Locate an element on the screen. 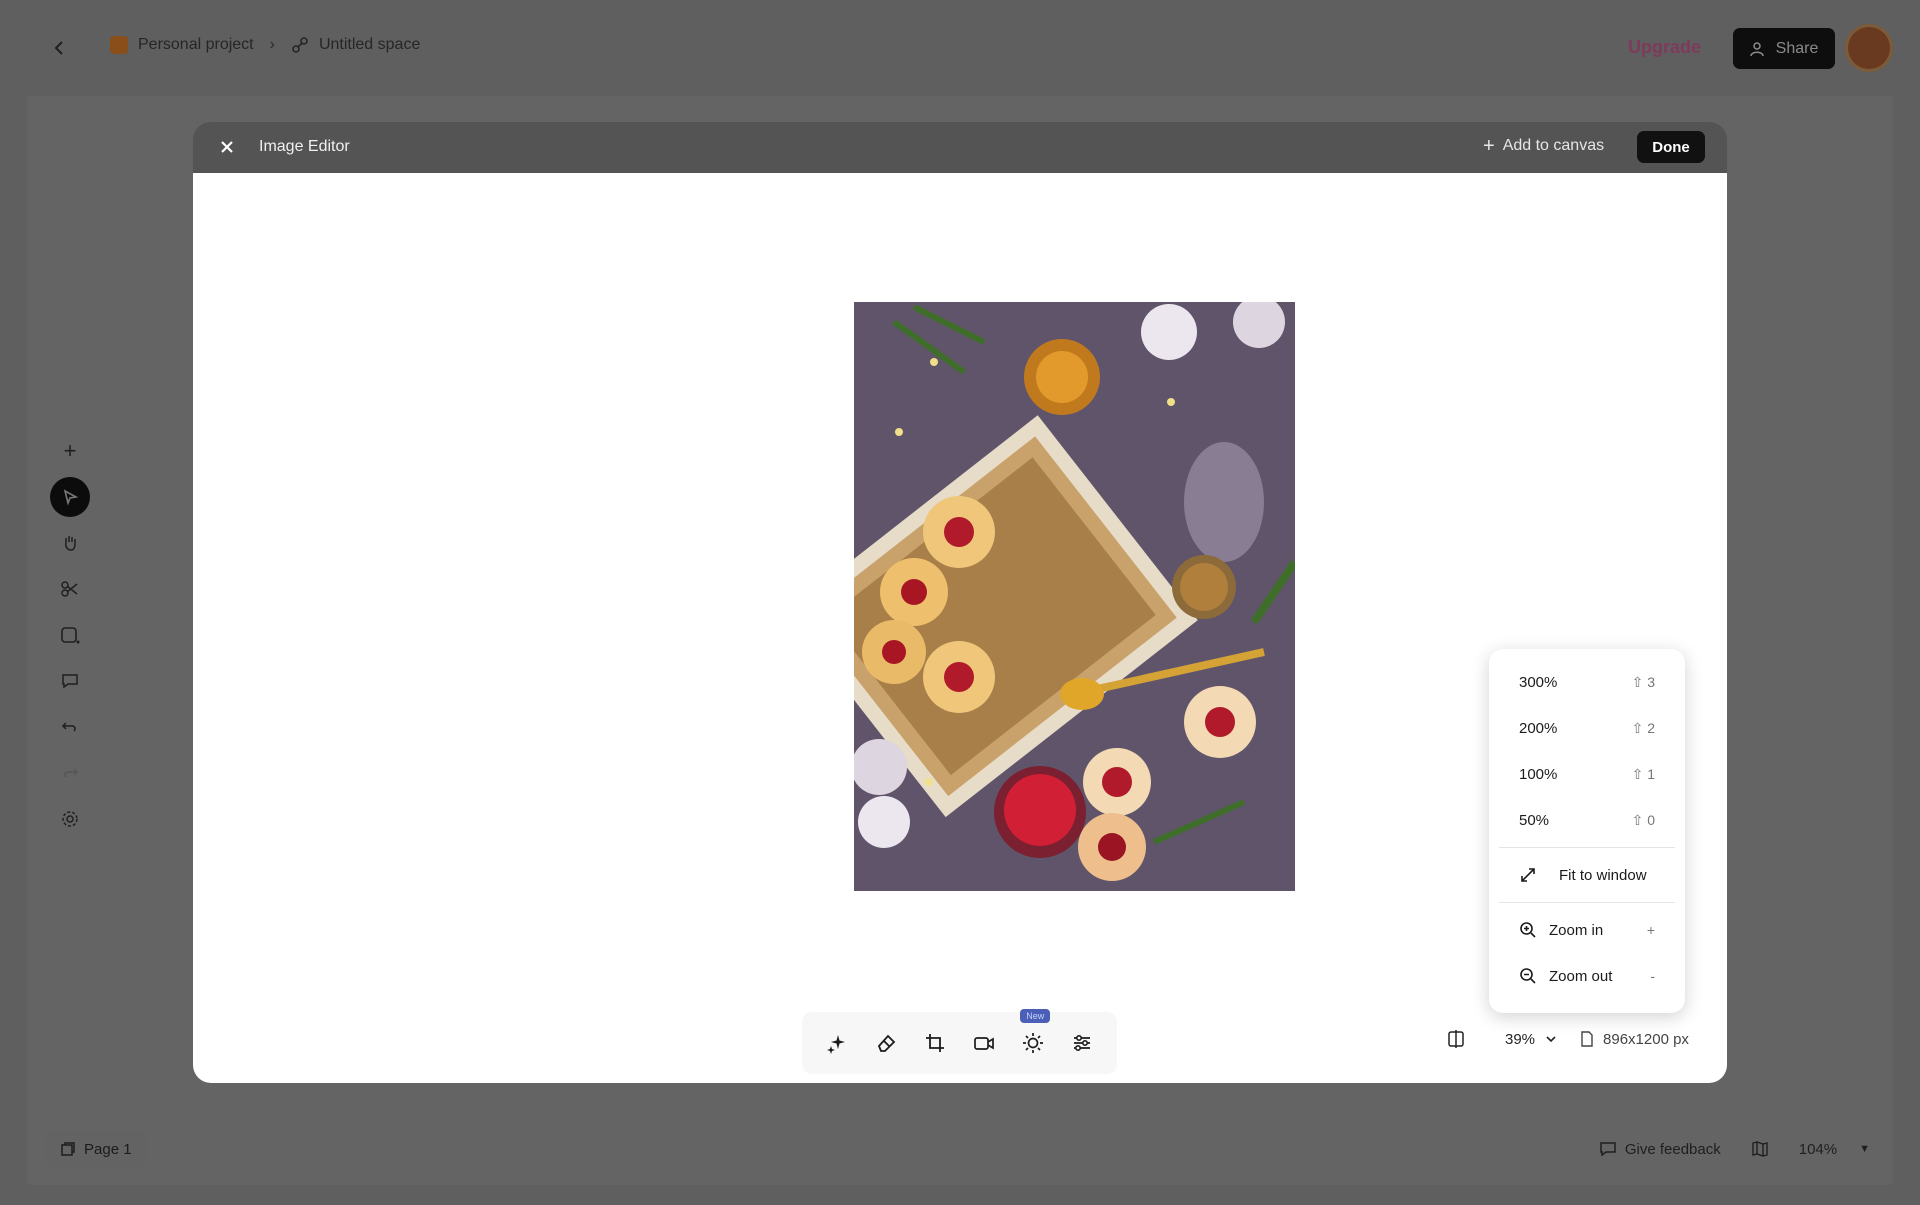 The height and width of the screenshot is (1205, 1920). undo-button is located at coordinates (70, 727).